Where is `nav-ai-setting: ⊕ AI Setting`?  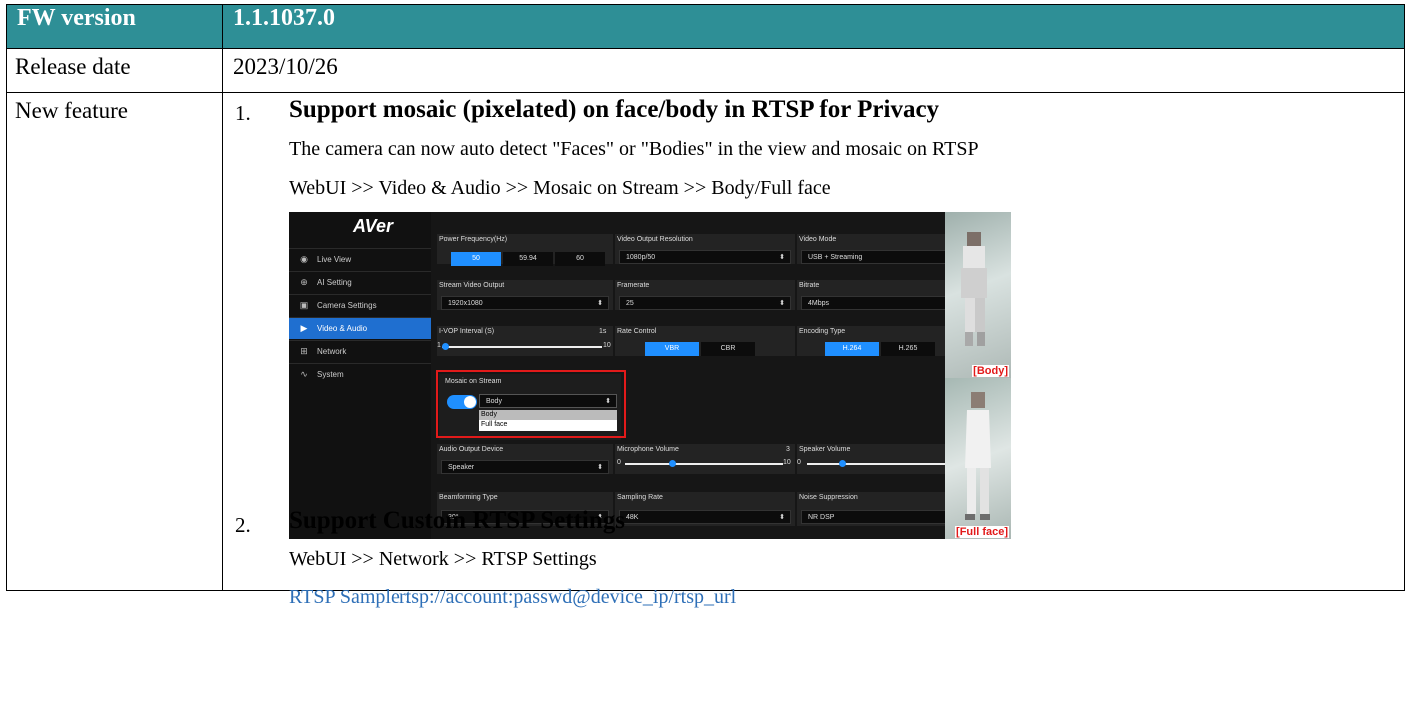
nav-ai-setting: ⊕ AI Setting is located at coordinates (360, 282).